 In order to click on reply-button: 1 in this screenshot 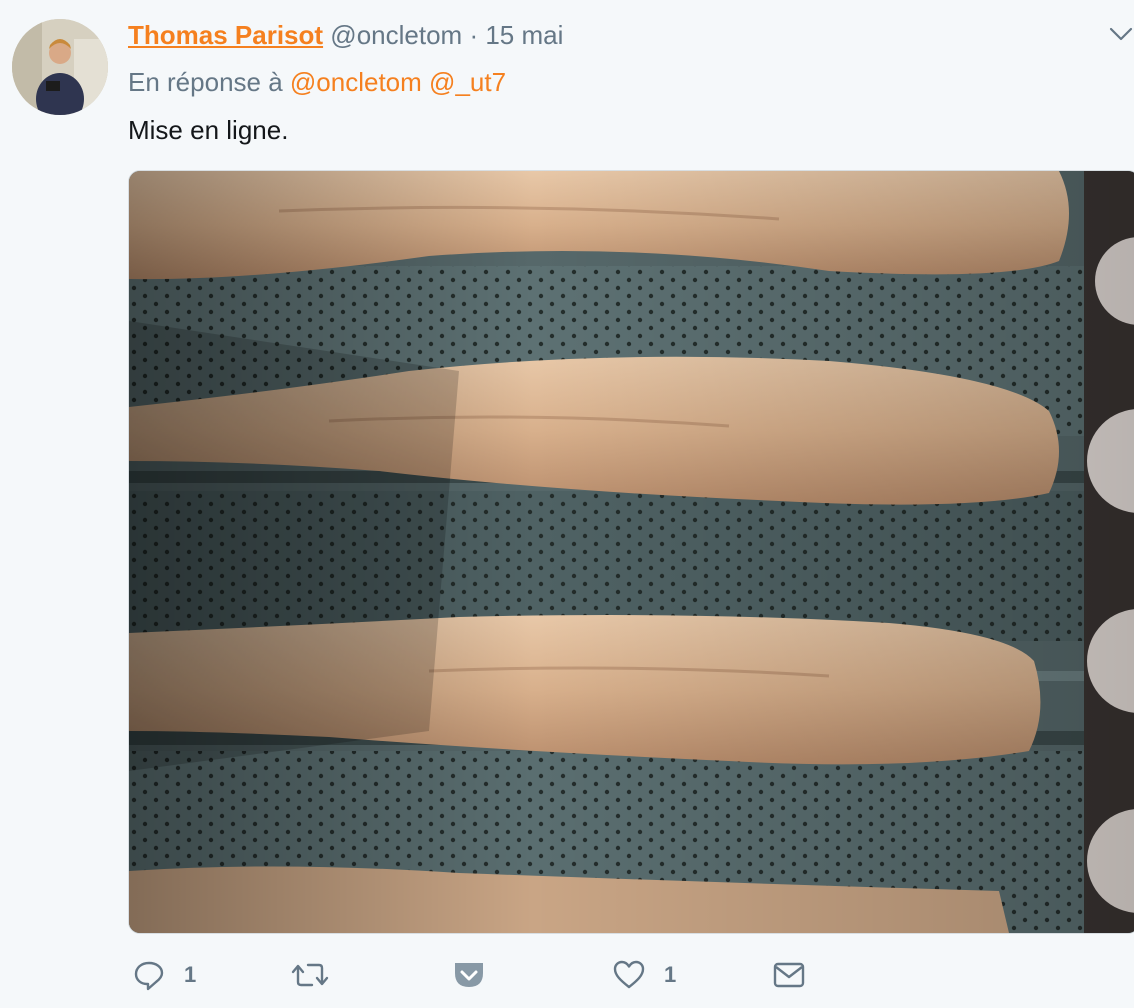, I will do `click(164, 975)`.